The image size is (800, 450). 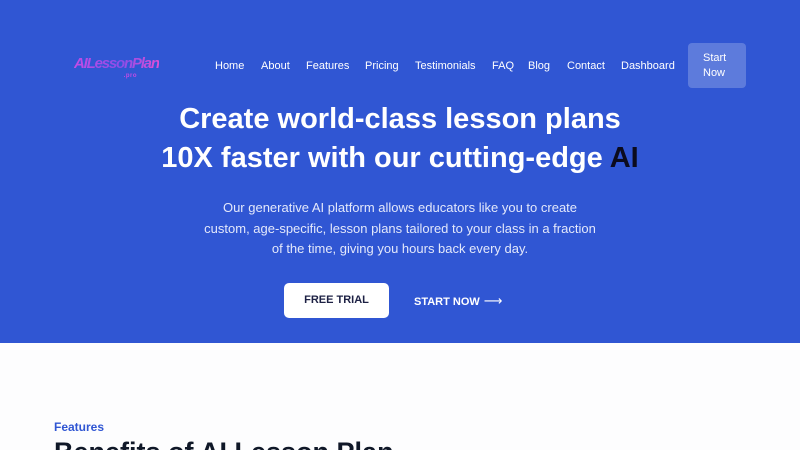 I want to click on nav-item-blog: Blog, so click(x=539, y=66).